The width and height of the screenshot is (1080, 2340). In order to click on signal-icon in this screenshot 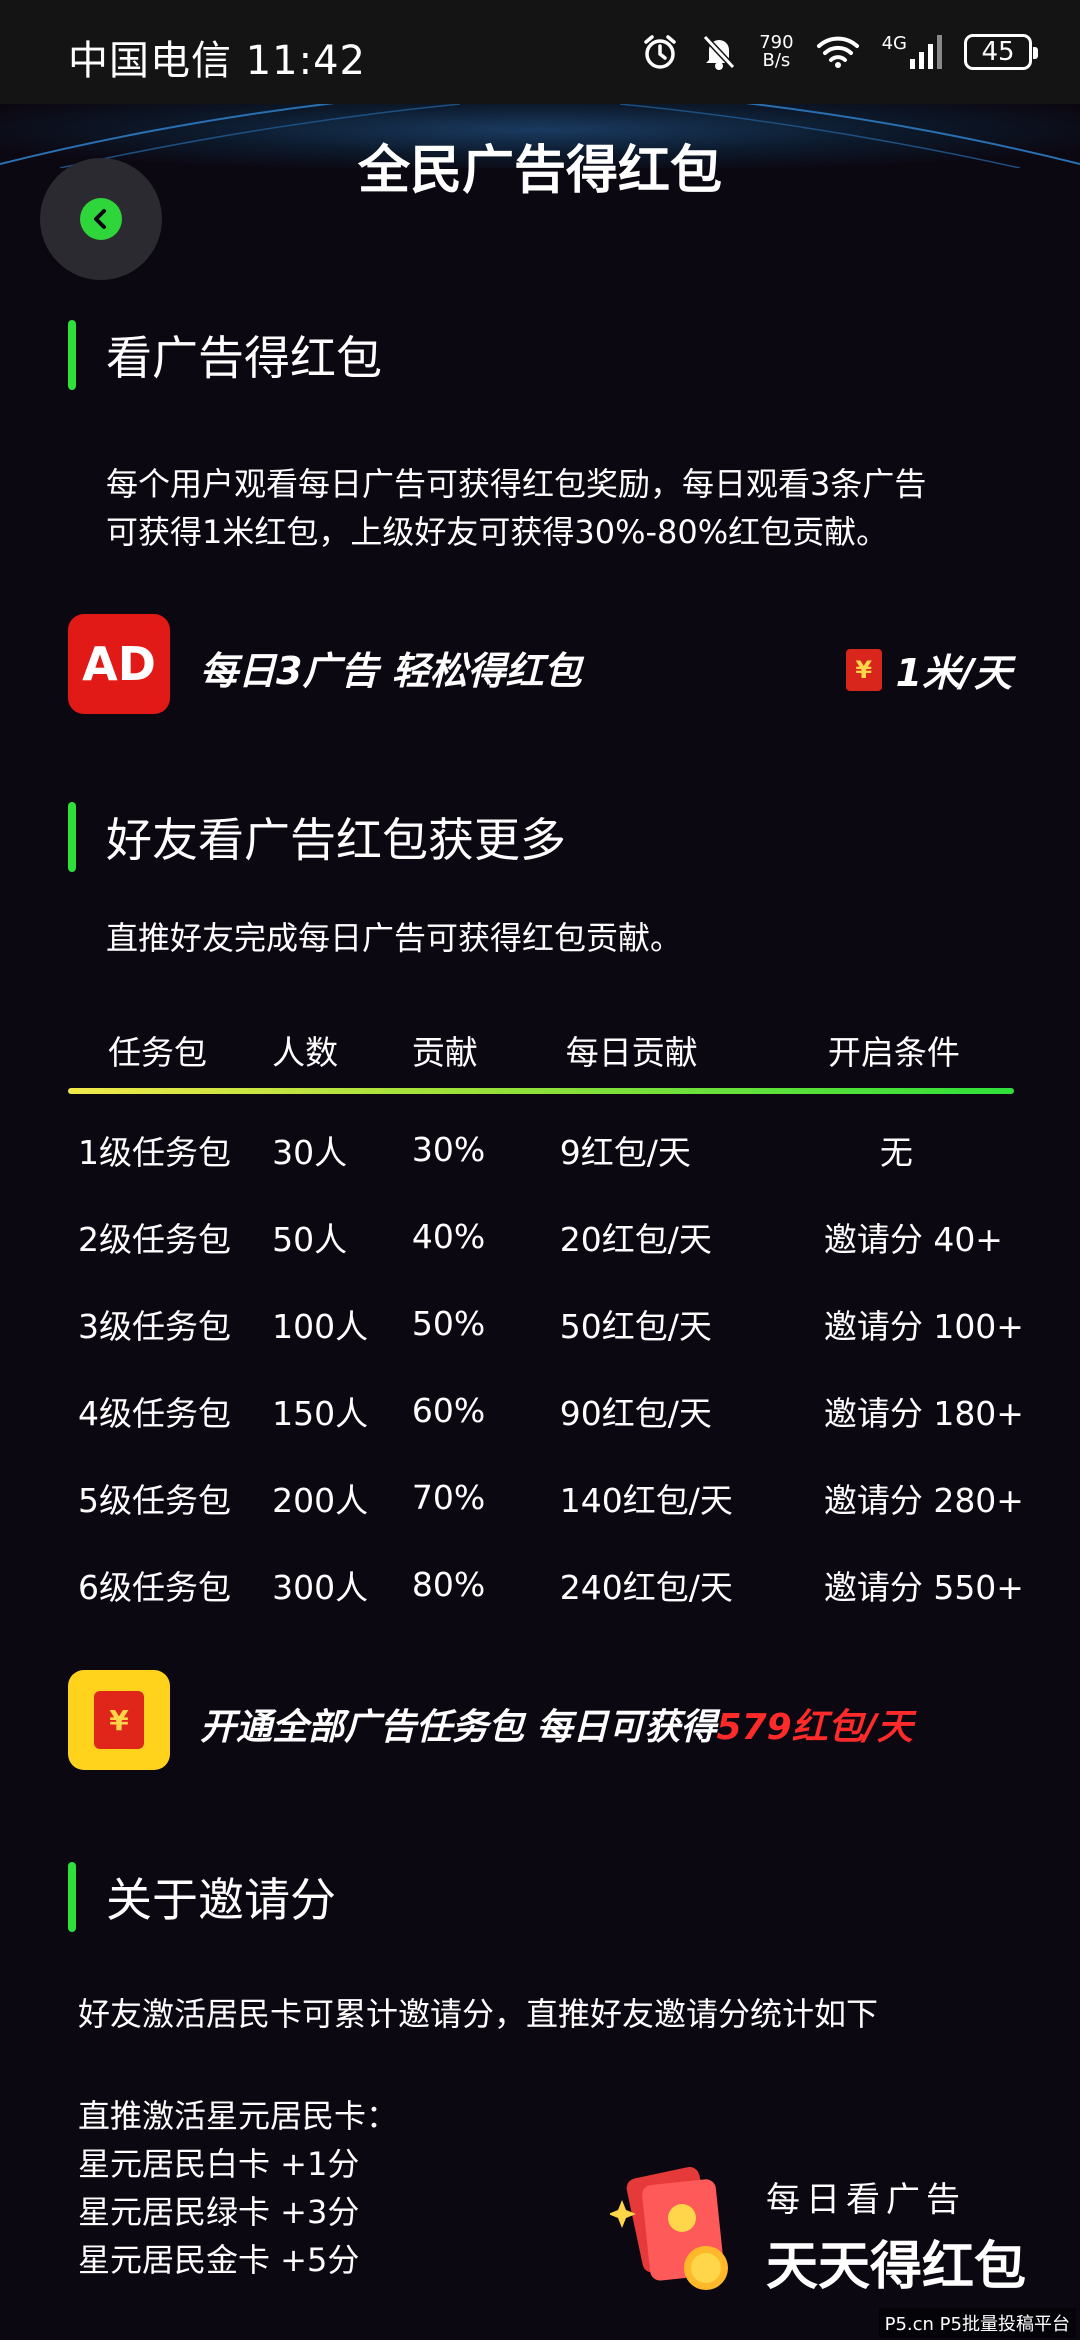, I will do `click(926, 52)`.